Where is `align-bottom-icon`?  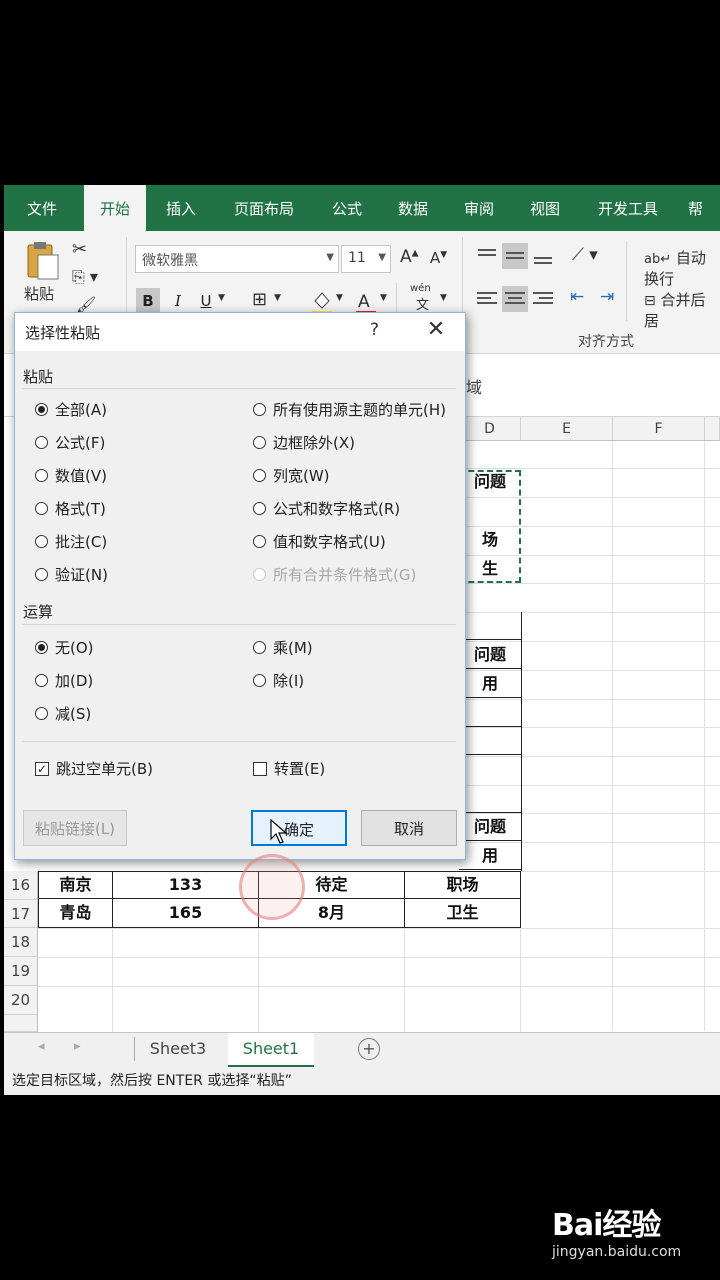
align-bottom-icon is located at coordinates (543, 256).